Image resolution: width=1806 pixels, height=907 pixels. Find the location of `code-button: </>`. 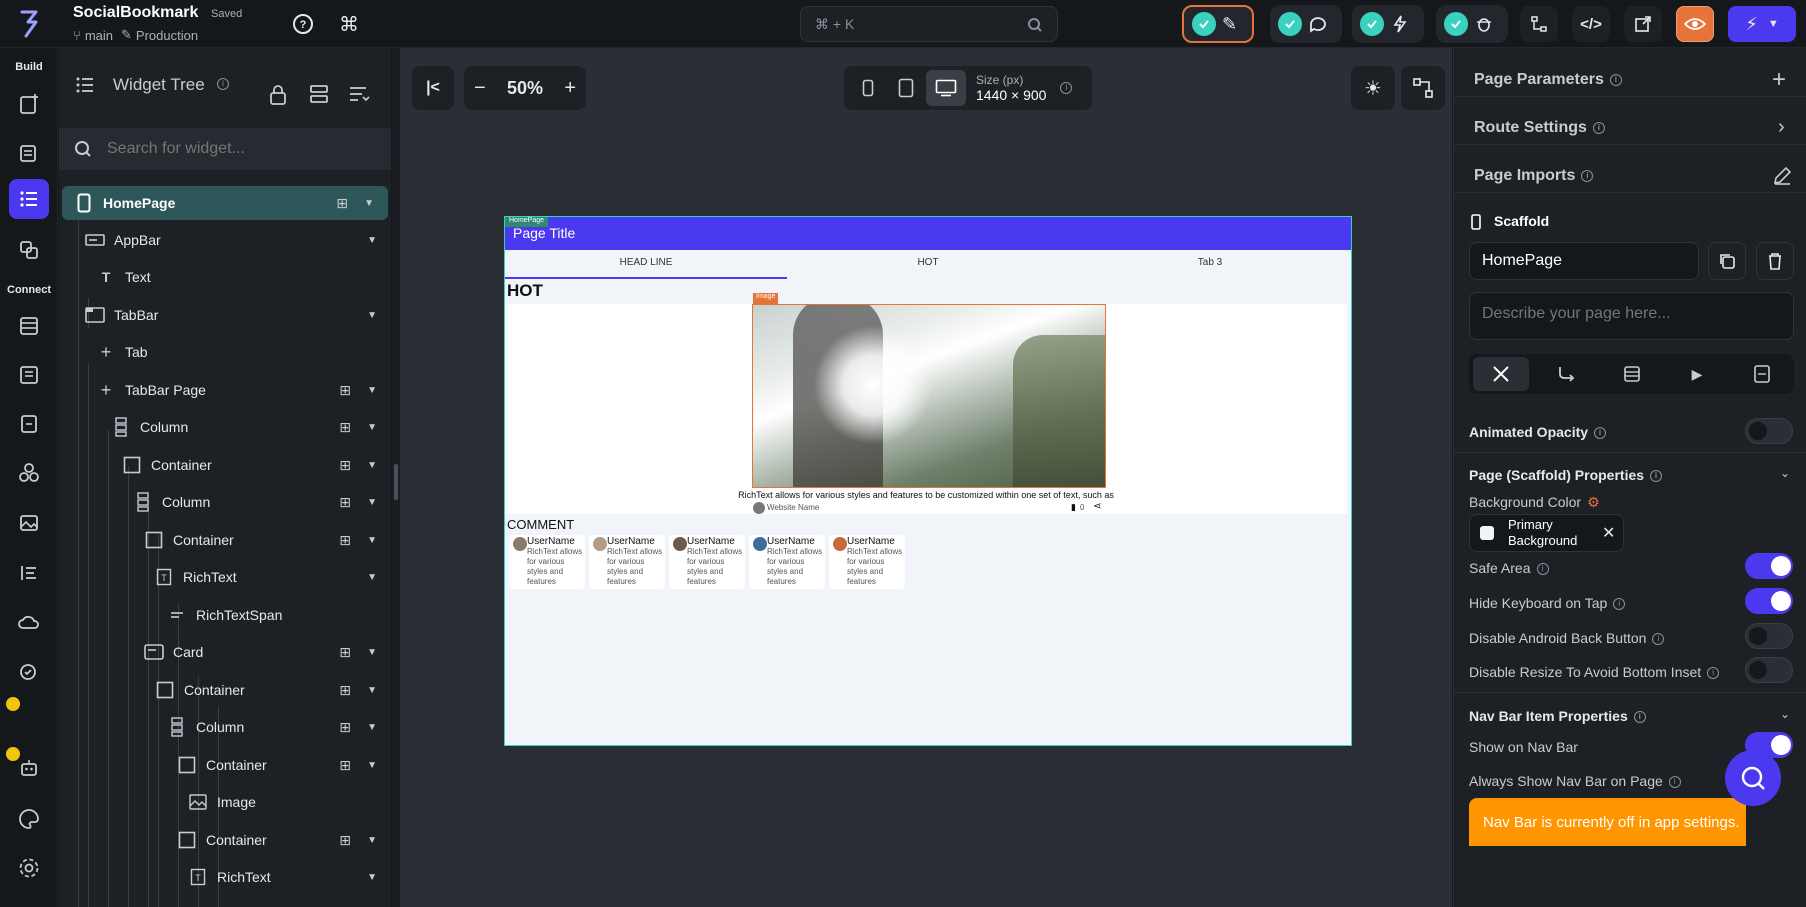

code-button: </> is located at coordinates (1591, 24).